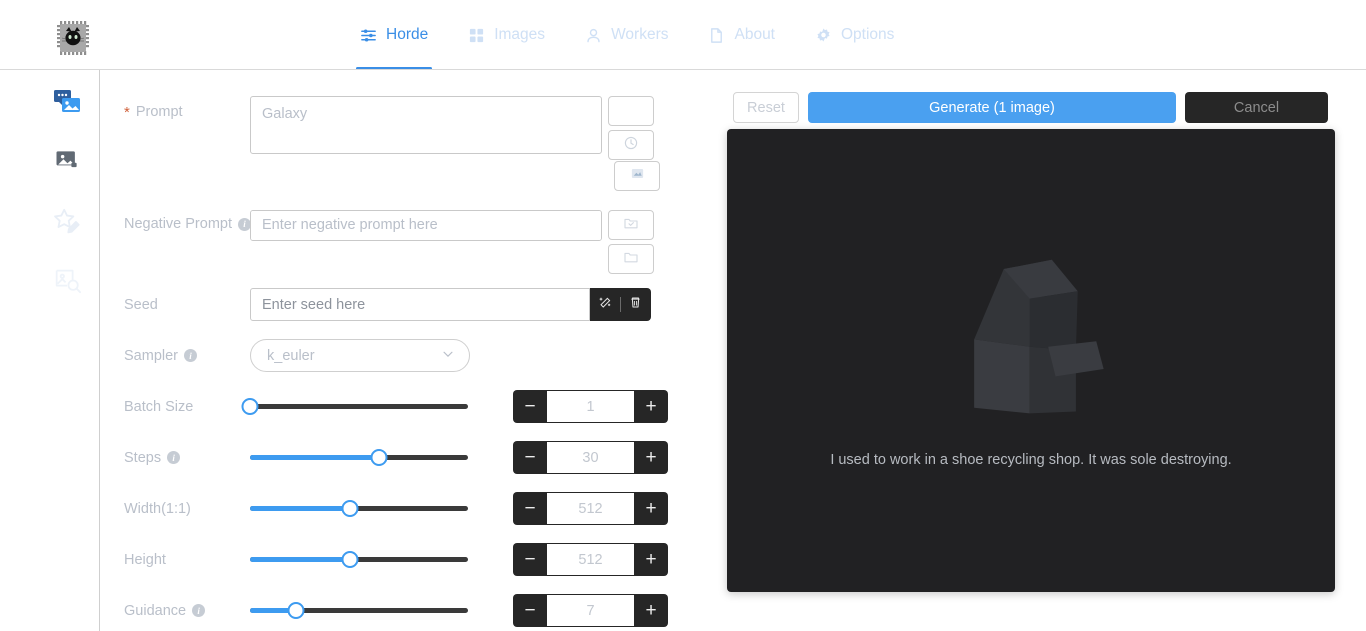  I want to click on star-pencil-icon, so click(67, 223).